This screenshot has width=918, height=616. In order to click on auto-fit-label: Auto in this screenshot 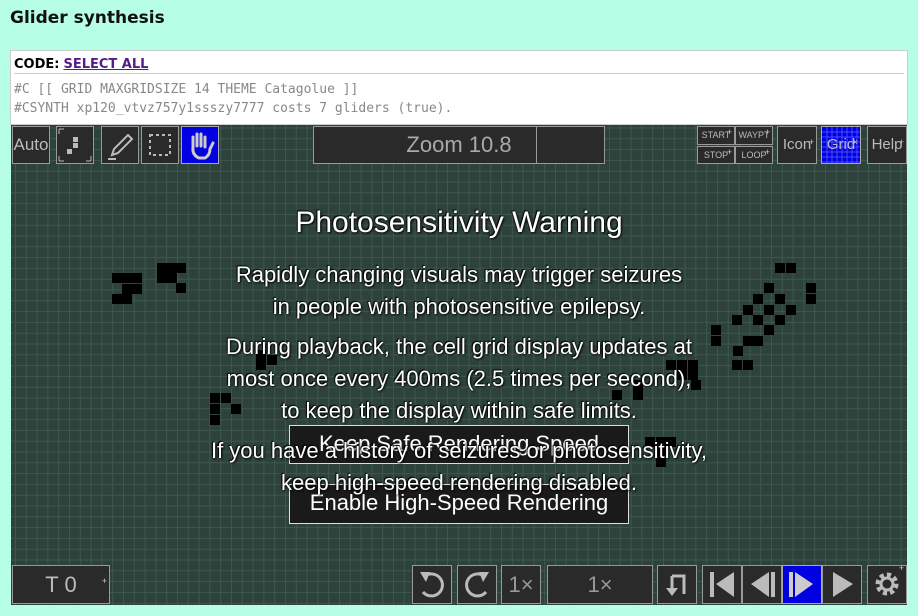, I will do `click(31, 144)`.